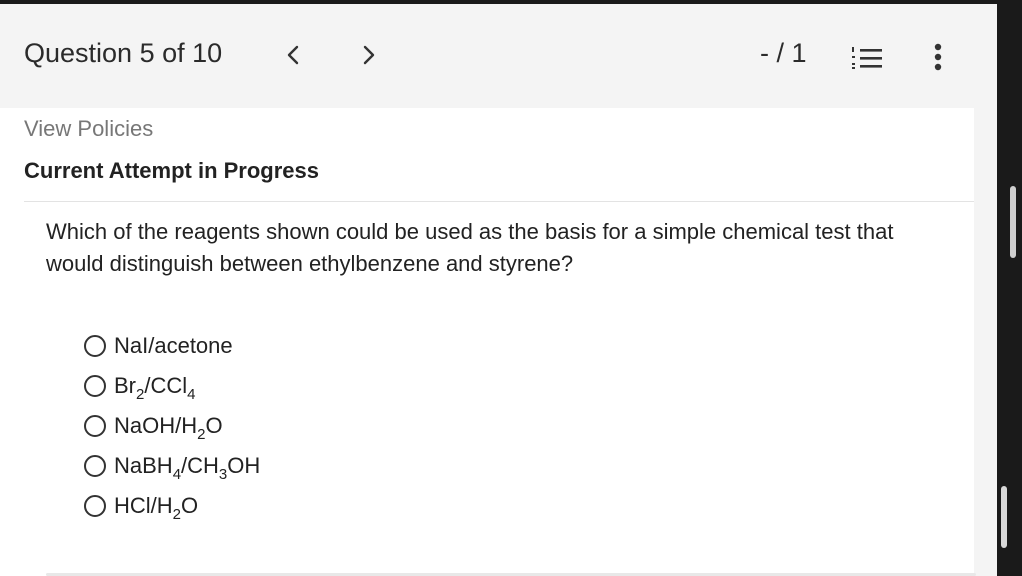 Image resolution: width=1022 pixels, height=576 pixels. I want to click on numbered-list-icon, so click(867, 58).